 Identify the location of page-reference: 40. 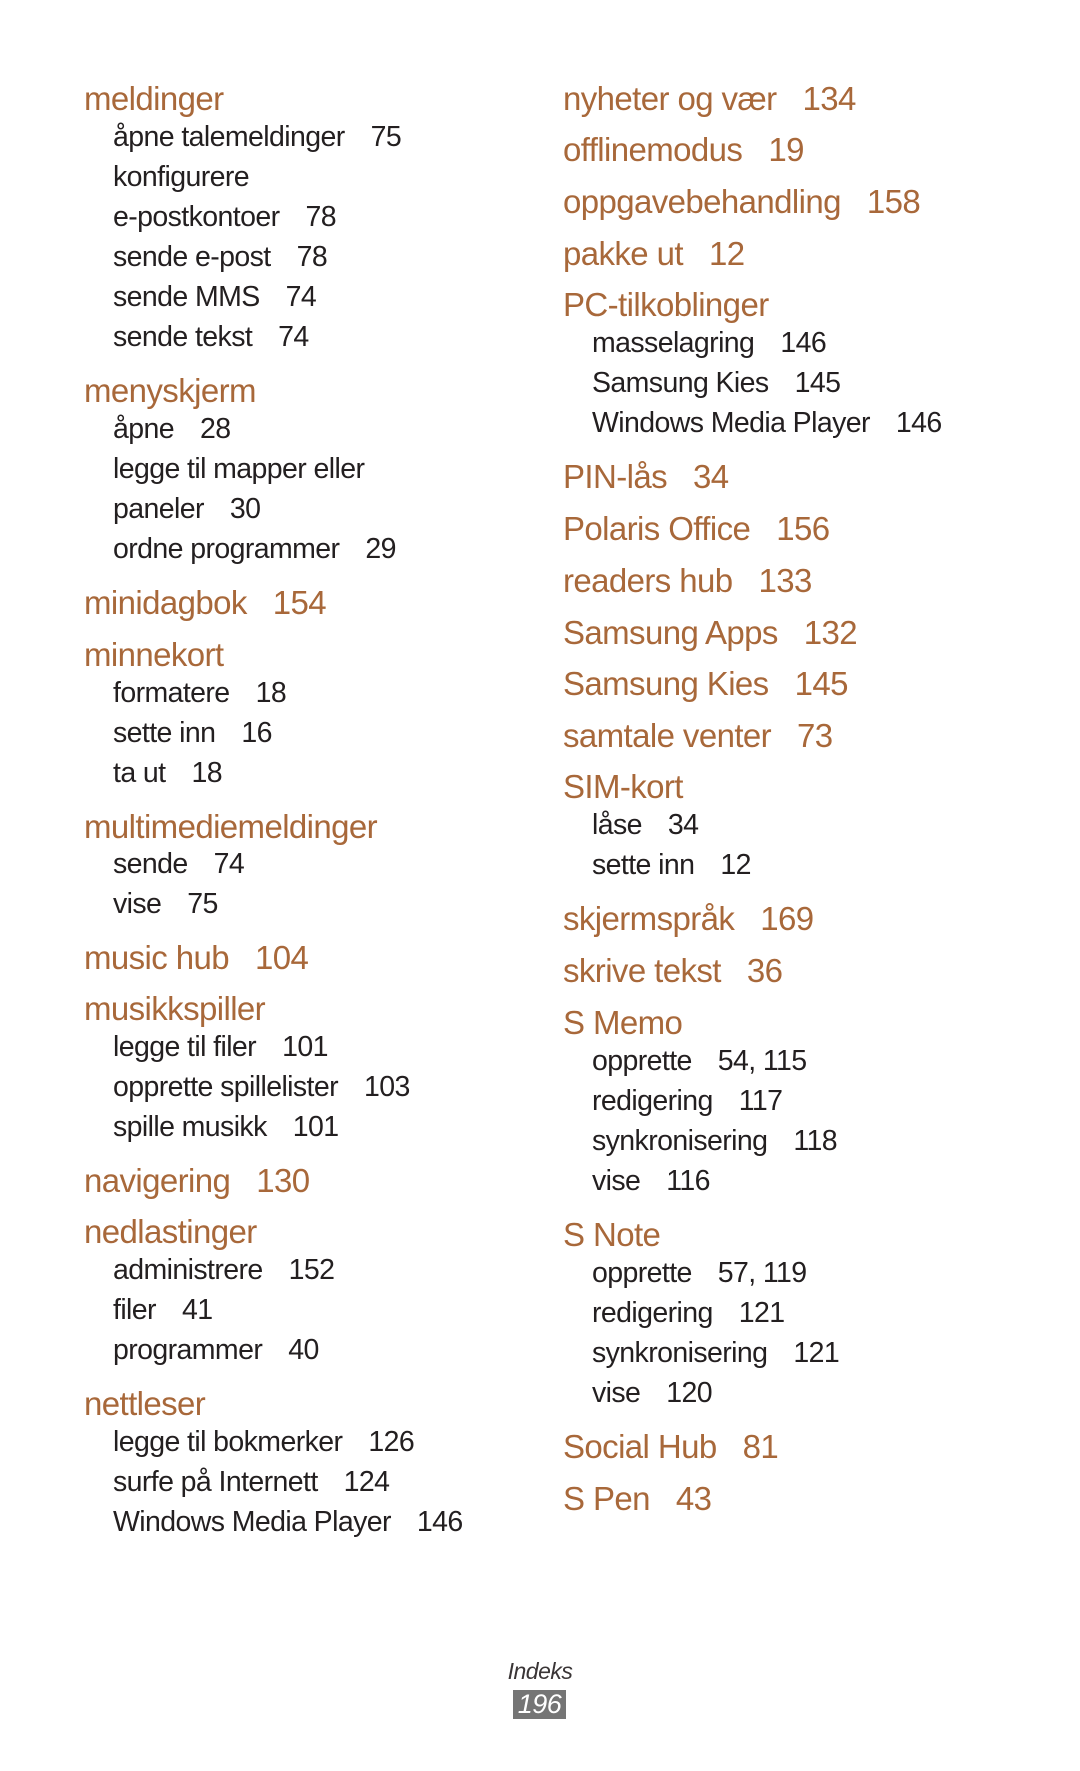
(303, 1350).